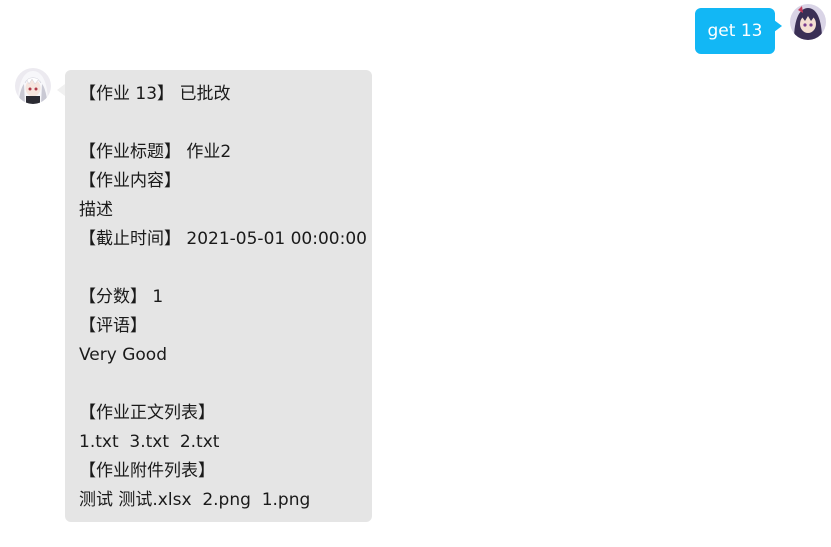 This screenshot has width=831, height=547. Describe the element at coordinates (121, 297) in the screenshot. I see `score-line: 【分数】 1` at that location.